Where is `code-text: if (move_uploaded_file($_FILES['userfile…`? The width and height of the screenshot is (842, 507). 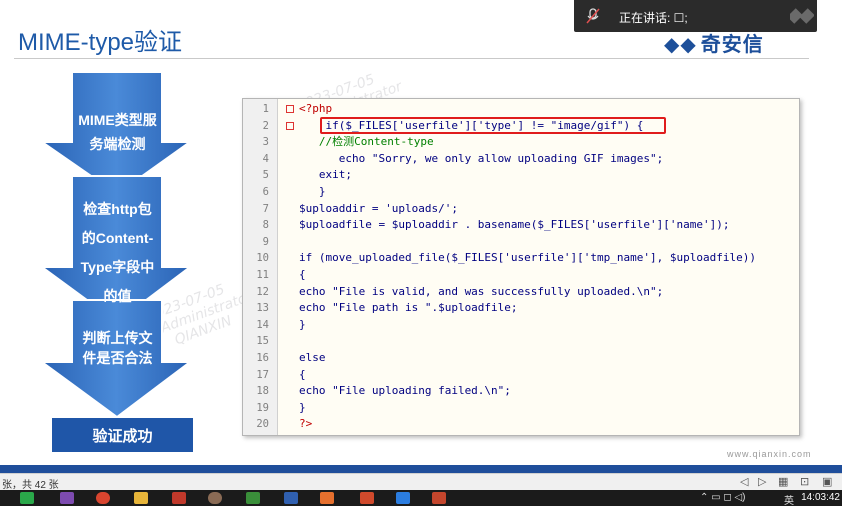 code-text: if (move_uploaded_file($_FILES['userfile… is located at coordinates (527, 258).